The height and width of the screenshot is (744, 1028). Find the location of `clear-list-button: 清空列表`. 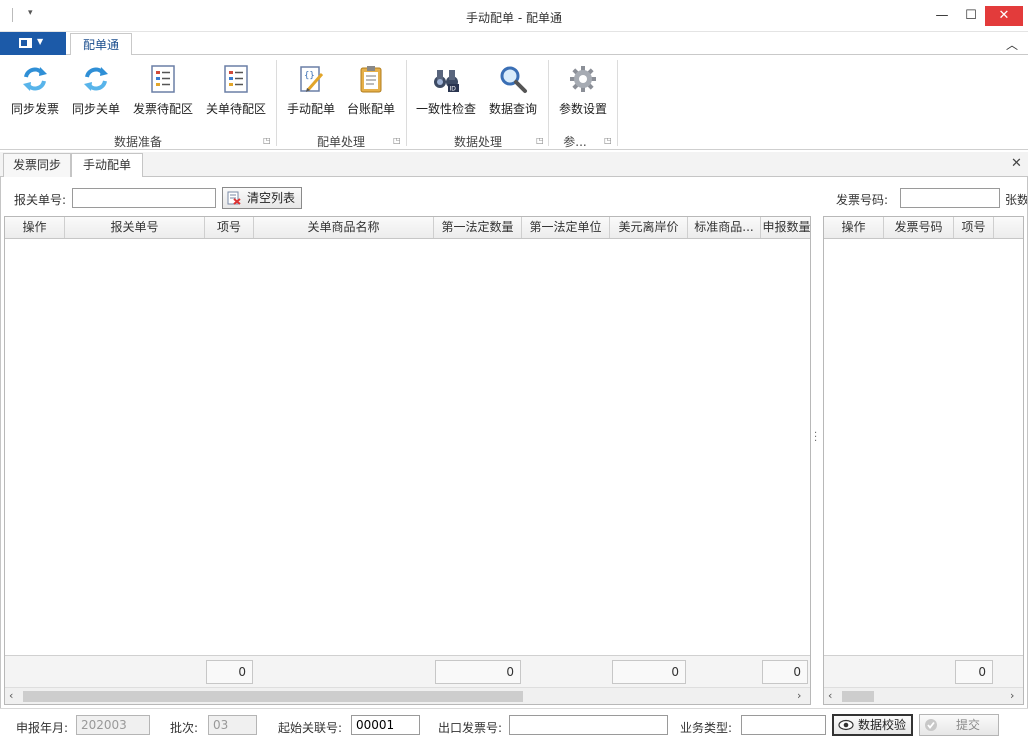

clear-list-button: 清空列表 is located at coordinates (262, 198).